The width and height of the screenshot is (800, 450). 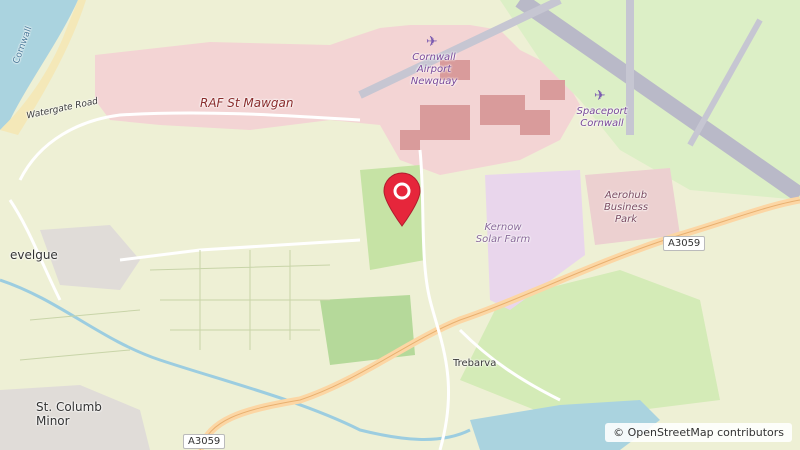 I want to click on road-shield-a3059-west: A3059, so click(x=204, y=441).